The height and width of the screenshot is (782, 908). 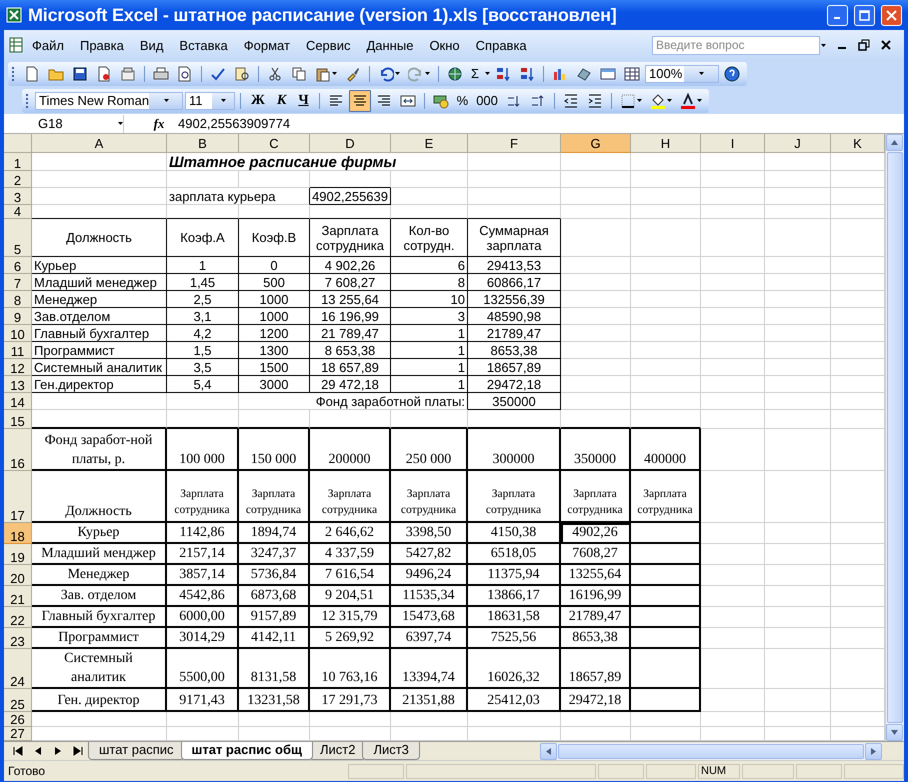 I want to click on row-header: 7, so click(x=18, y=282).